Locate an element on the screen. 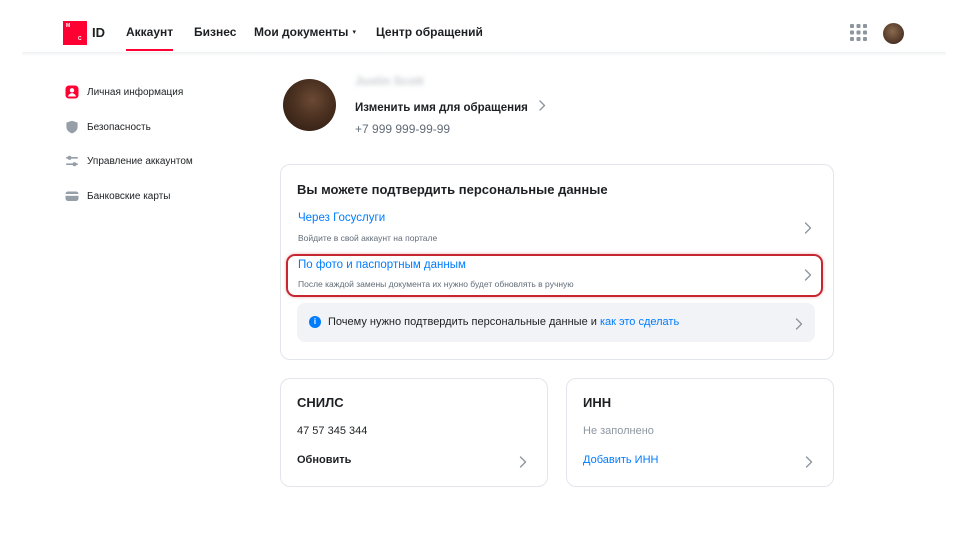 The image size is (960, 540). add-inn-label: Добавить ИНН is located at coordinates (621, 460).